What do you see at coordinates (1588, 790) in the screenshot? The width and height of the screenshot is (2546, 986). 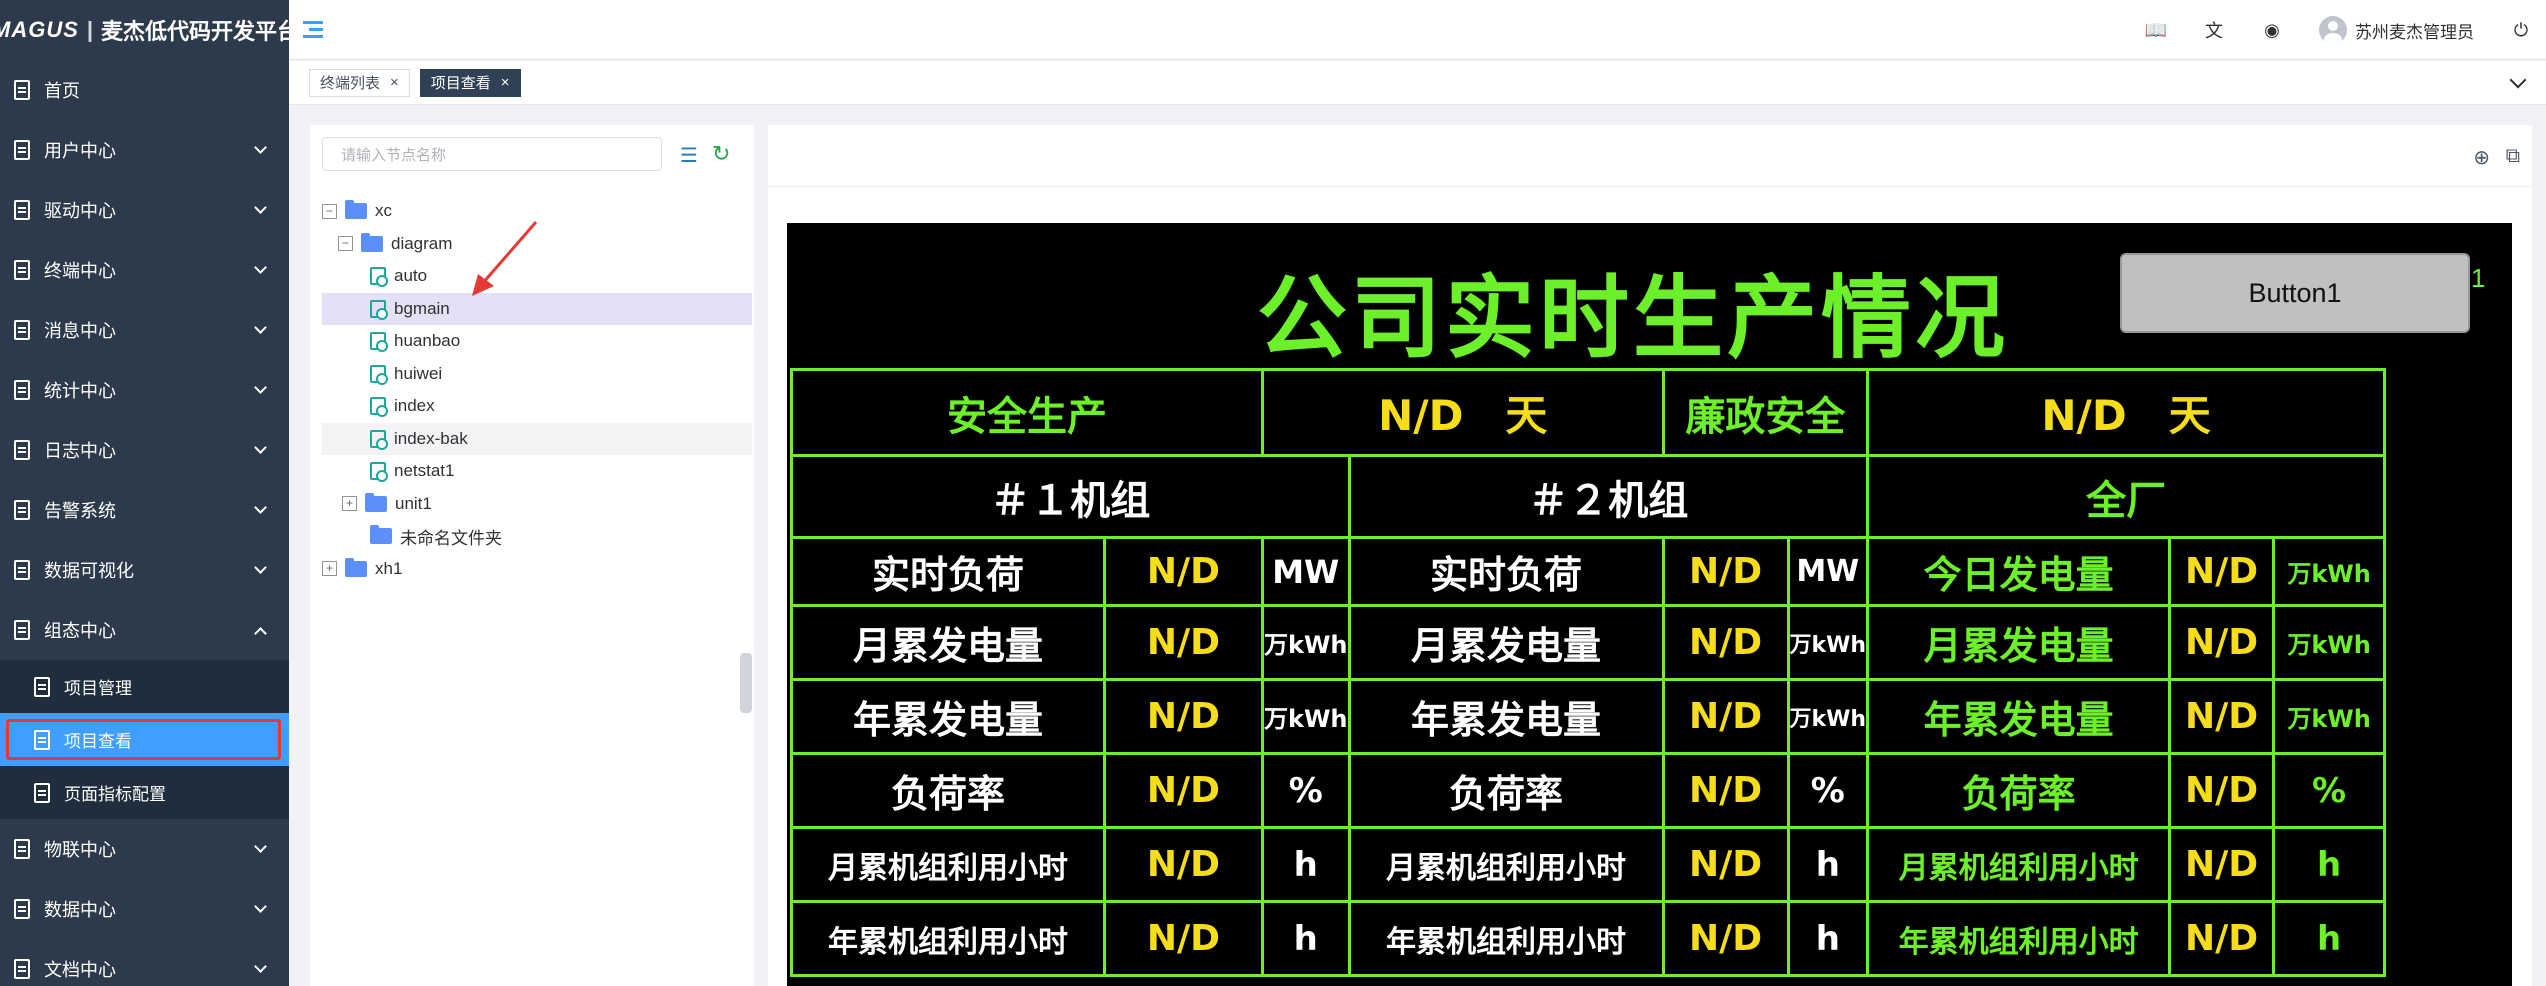 I see `data-row: 负荷率 N/D % 负荷率 N/D % 负荷率 N/D %` at bounding box center [1588, 790].